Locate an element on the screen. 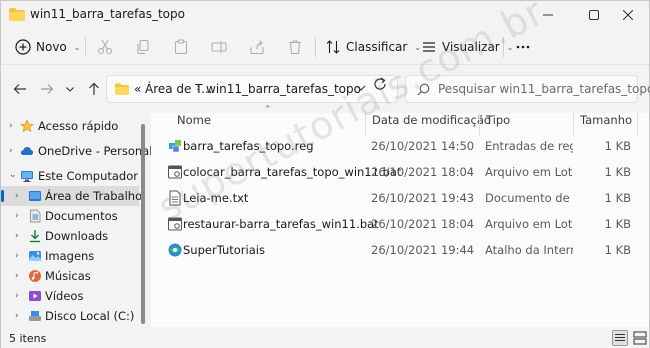  more-options-button is located at coordinates (523, 47).